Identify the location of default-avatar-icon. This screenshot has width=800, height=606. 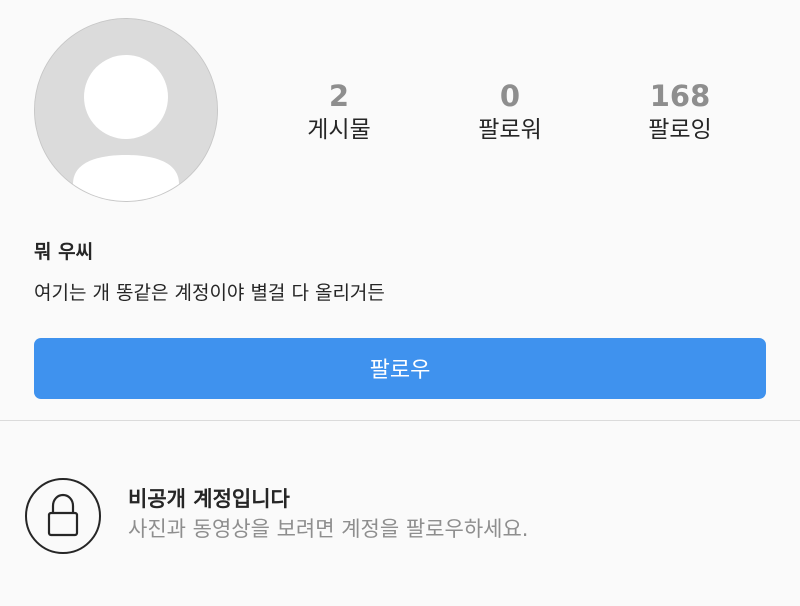
(126, 110).